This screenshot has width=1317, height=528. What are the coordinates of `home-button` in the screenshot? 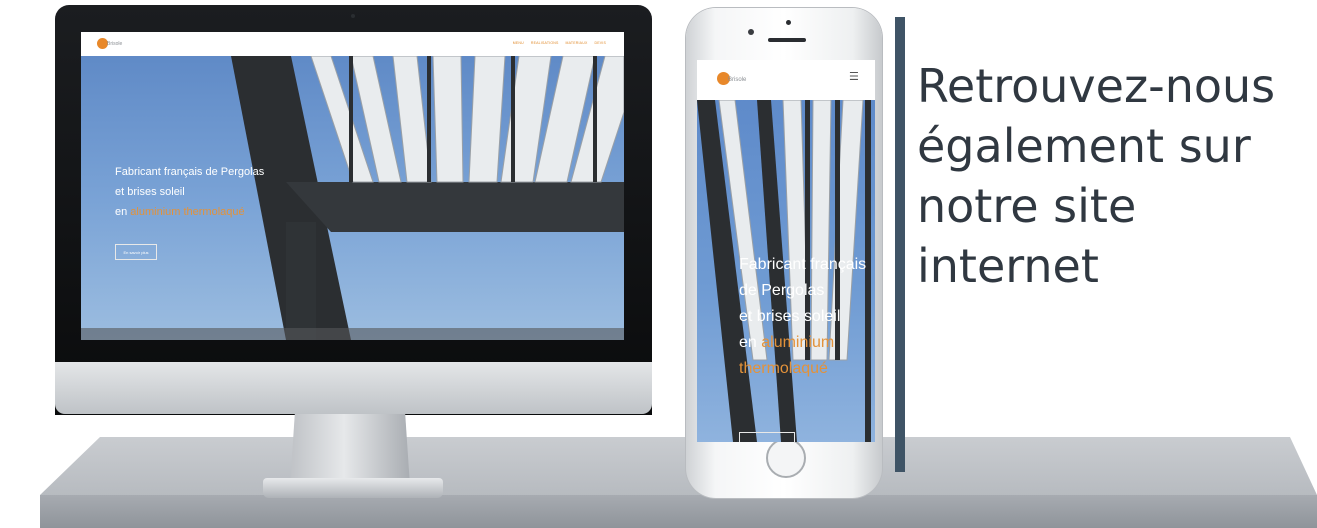 It's located at (786, 458).